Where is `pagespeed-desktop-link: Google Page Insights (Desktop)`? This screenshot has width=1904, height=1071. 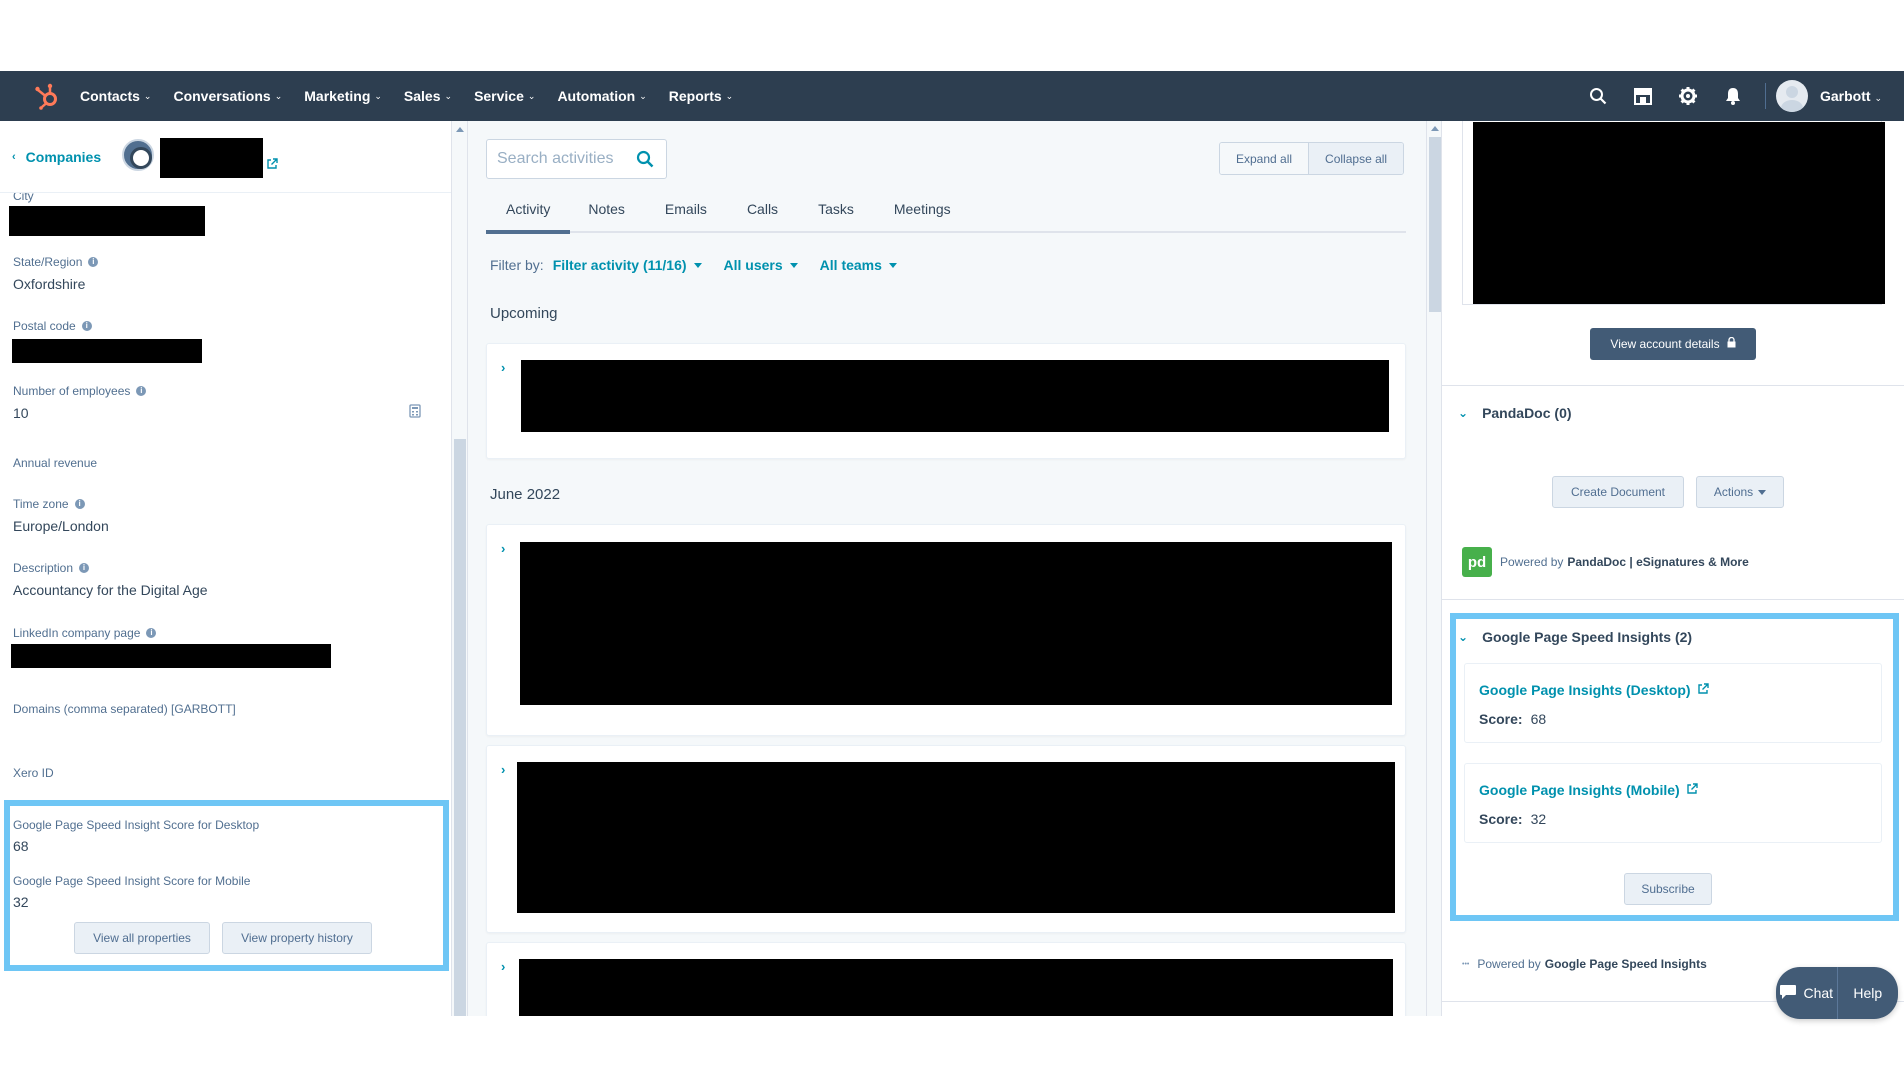 pagespeed-desktop-link: Google Page Insights (Desktop) is located at coordinates (1594, 690).